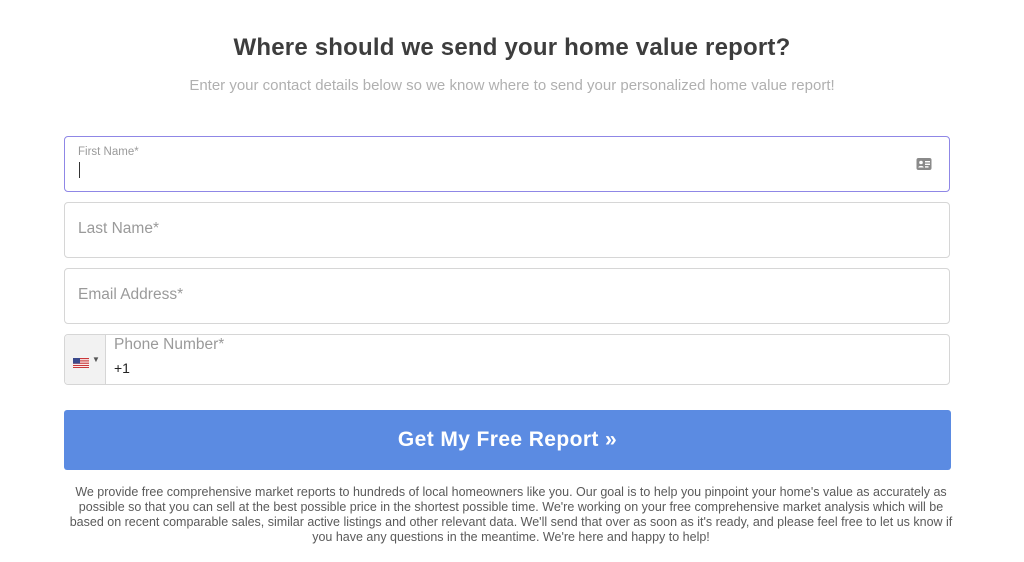 The image size is (1024, 562). What do you see at coordinates (96, 359) in the screenshot?
I see `chevron-down-icon: ▼` at bounding box center [96, 359].